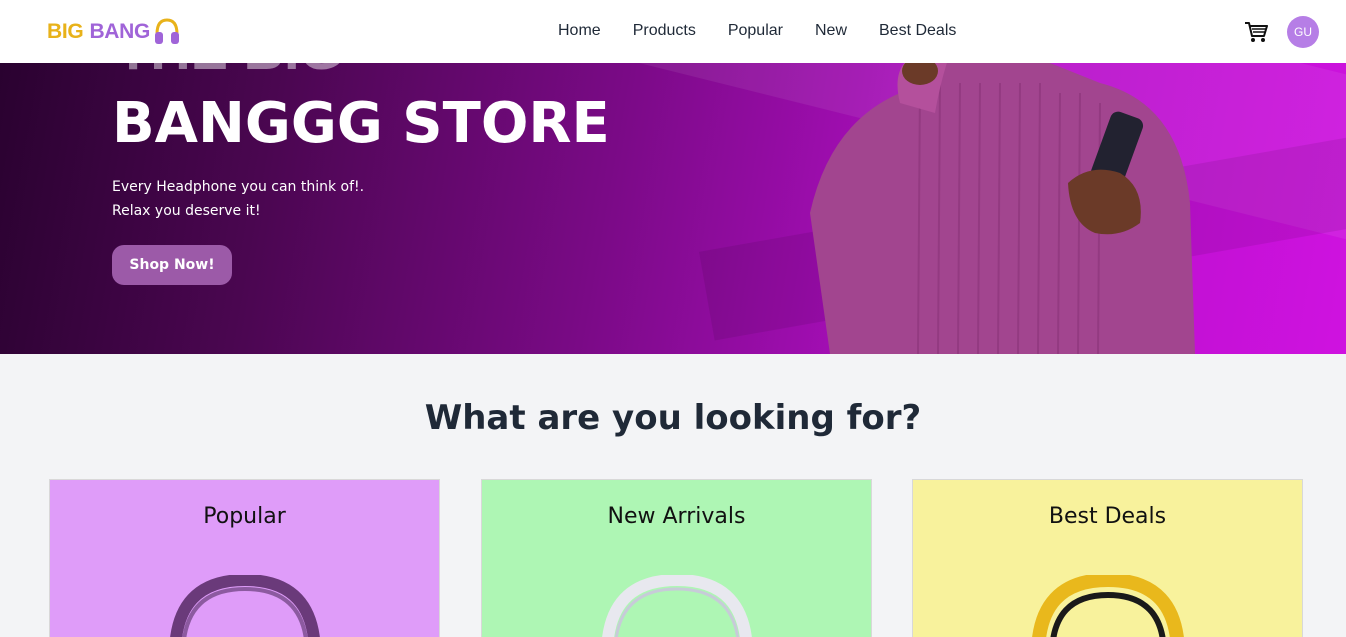 The image size is (1346, 637). What do you see at coordinates (917, 31) in the screenshot?
I see `nav-best-deals: Best Deals` at bounding box center [917, 31].